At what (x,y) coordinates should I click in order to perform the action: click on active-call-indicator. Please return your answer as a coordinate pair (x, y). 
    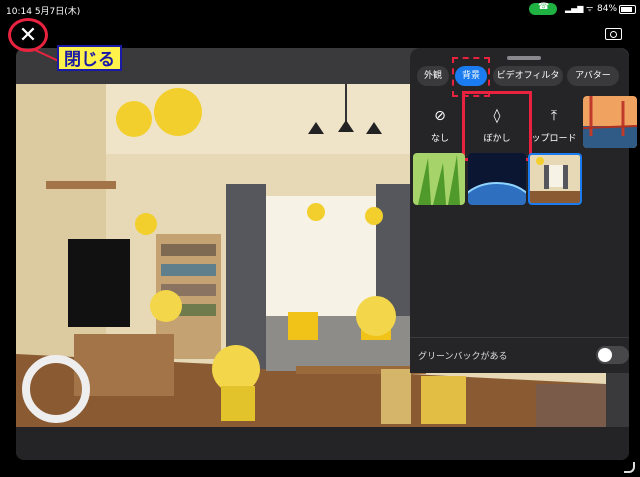
    Looking at the image, I should click on (543, 8).